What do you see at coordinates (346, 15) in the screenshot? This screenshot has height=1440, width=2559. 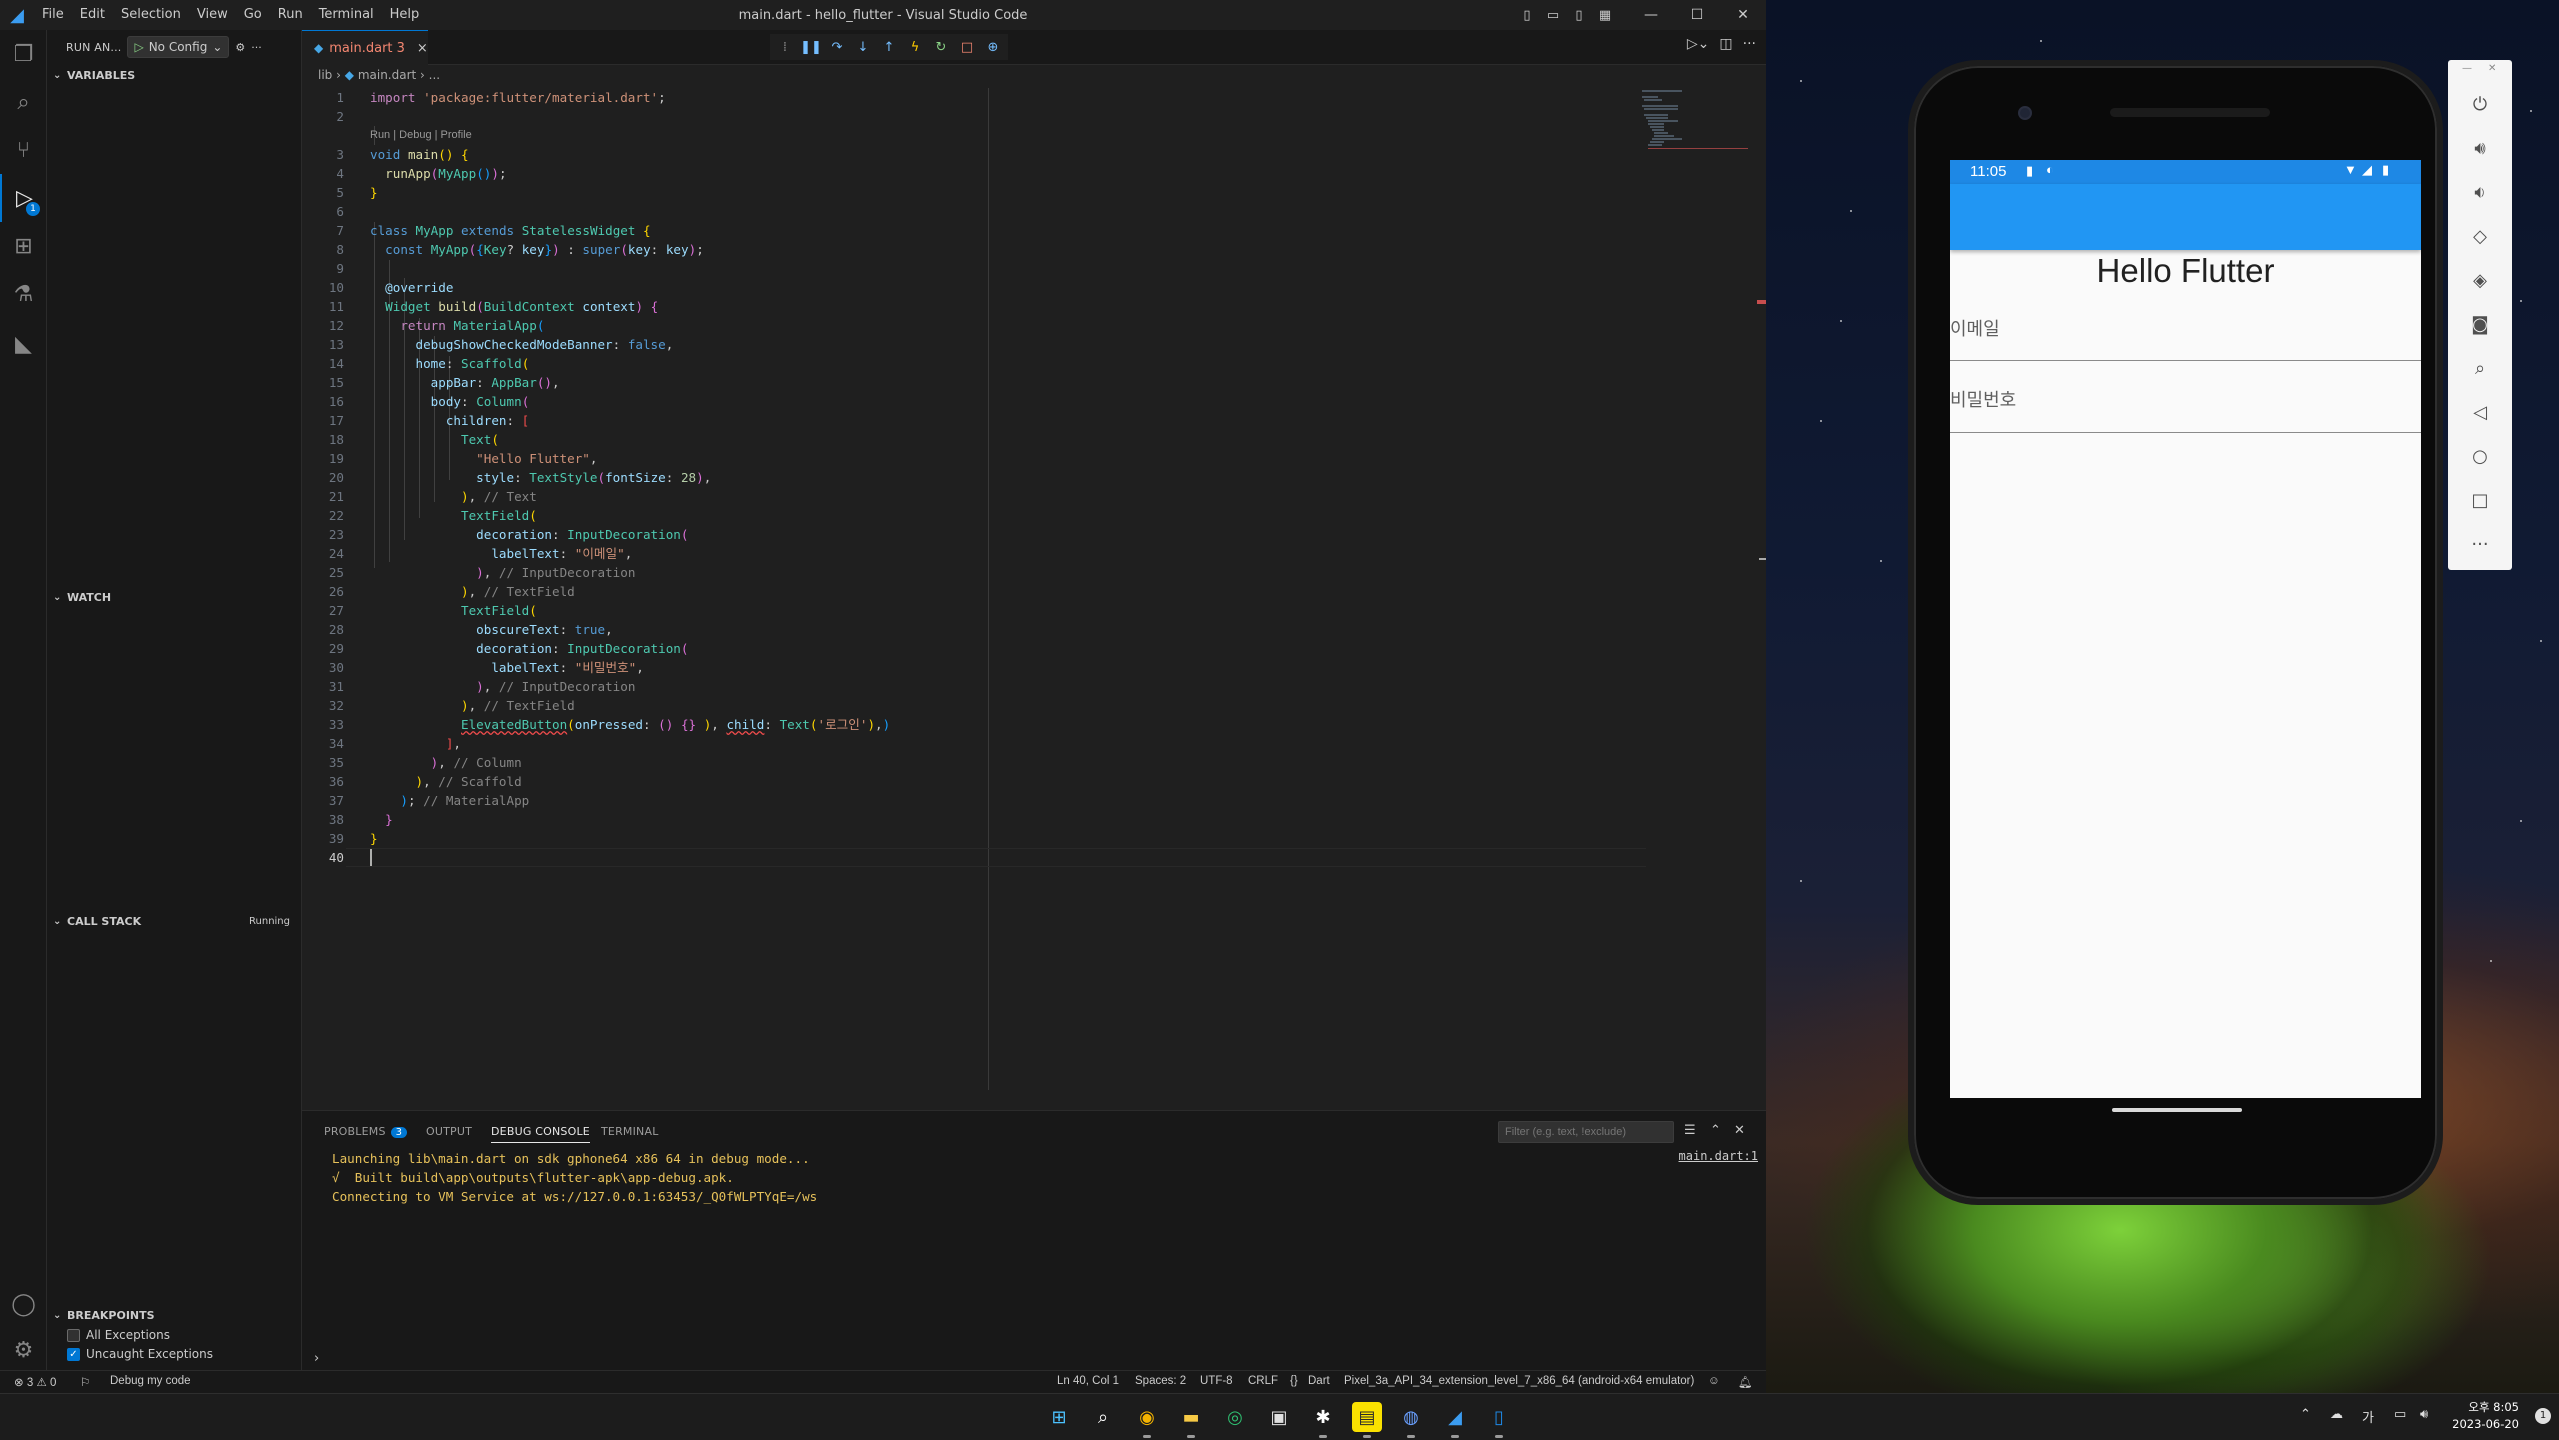 I see `menu-terminal: Terminal` at bounding box center [346, 15].